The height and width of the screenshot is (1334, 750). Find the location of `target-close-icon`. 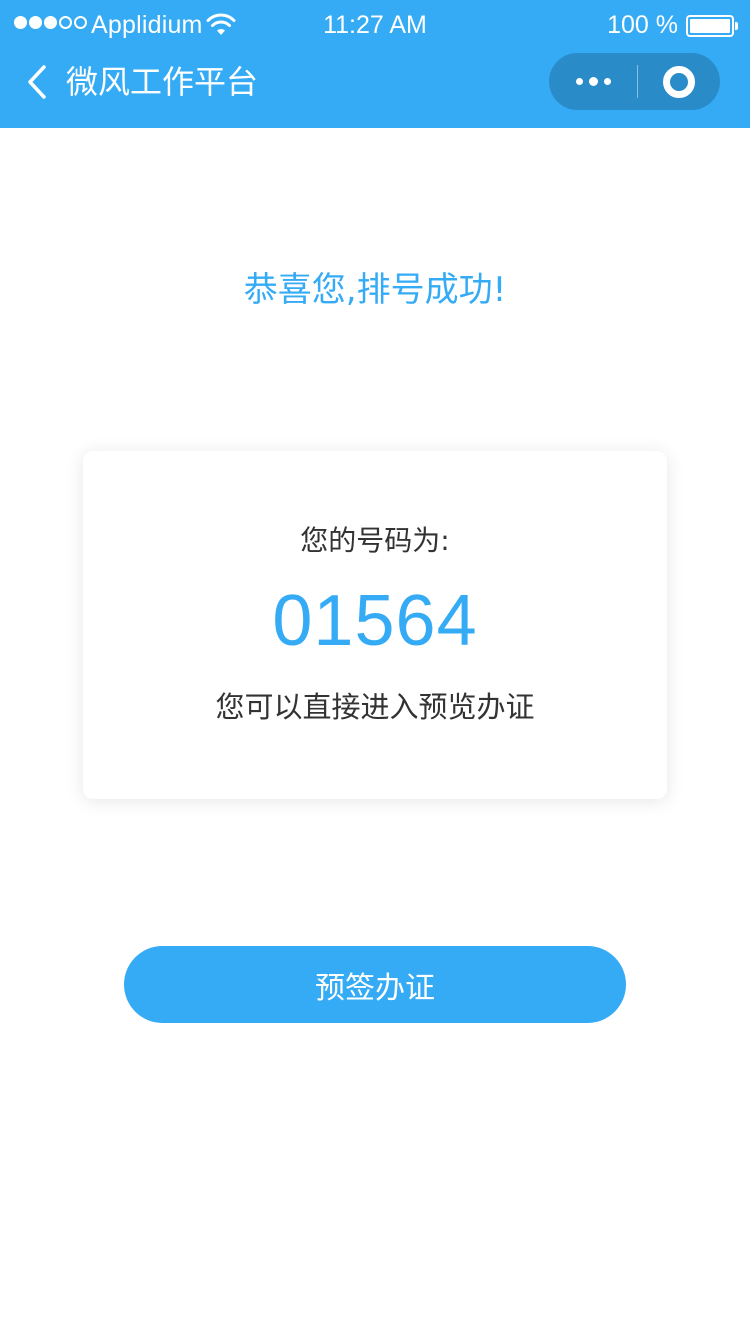

target-close-icon is located at coordinates (679, 81).